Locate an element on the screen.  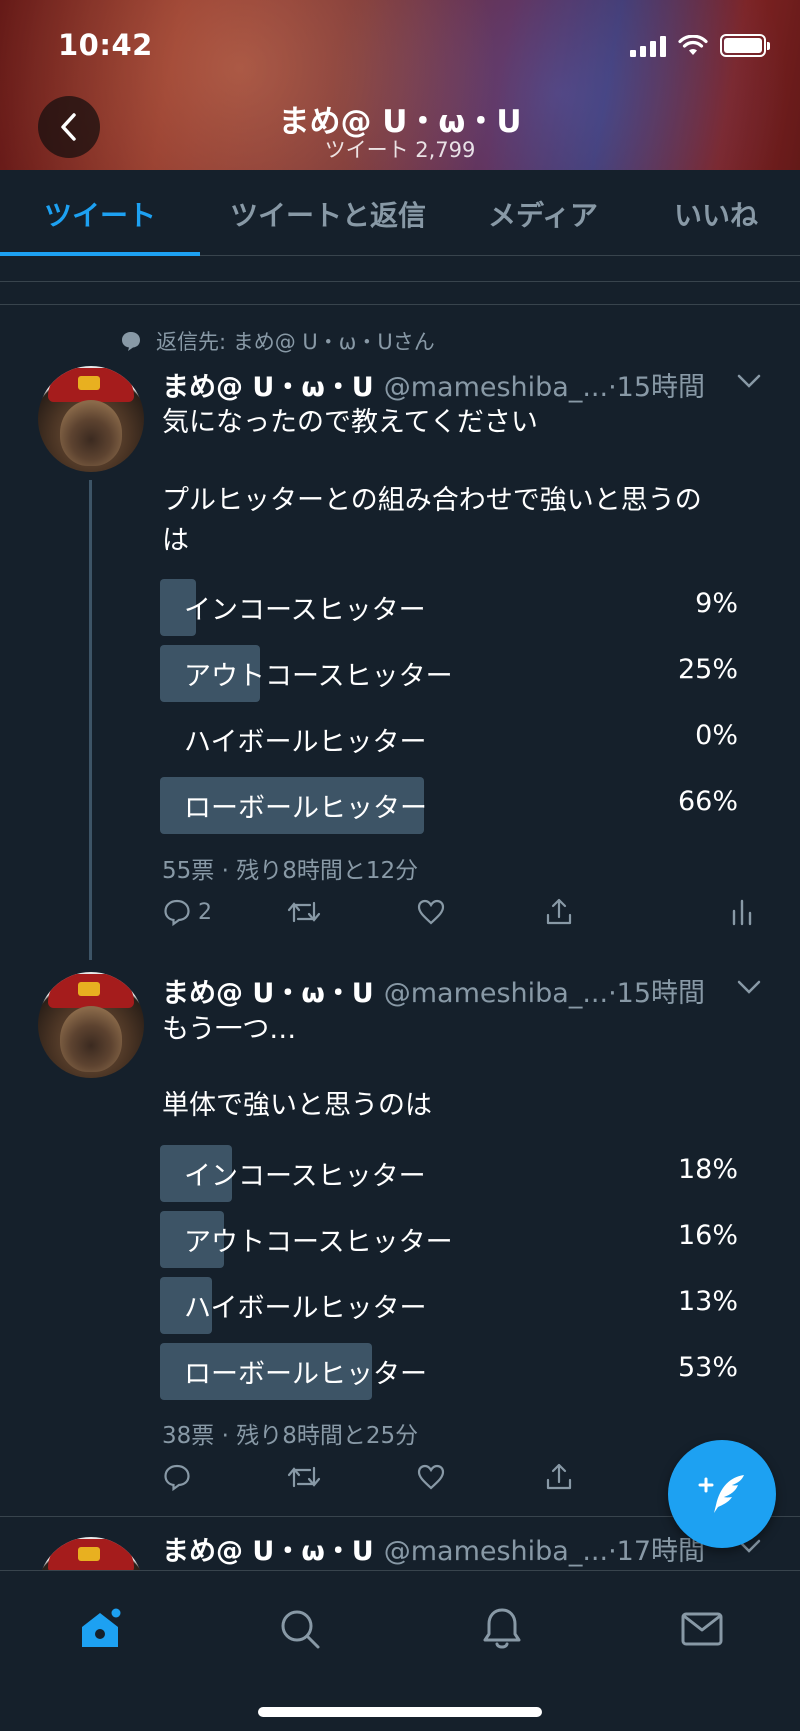
status-icons is located at coordinates (700, 45).